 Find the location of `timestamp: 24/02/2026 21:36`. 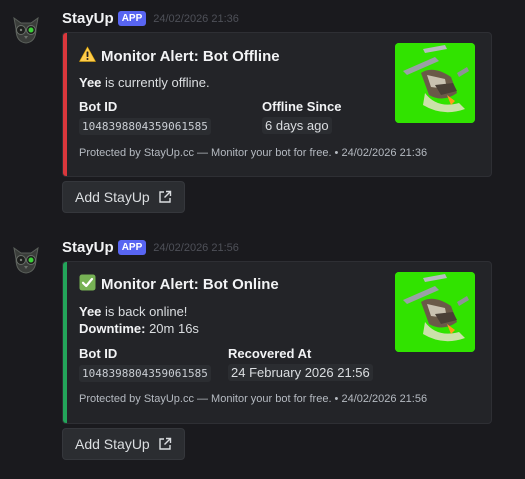

timestamp: 24/02/2026 21:36 is located at coordinates (196, 18).